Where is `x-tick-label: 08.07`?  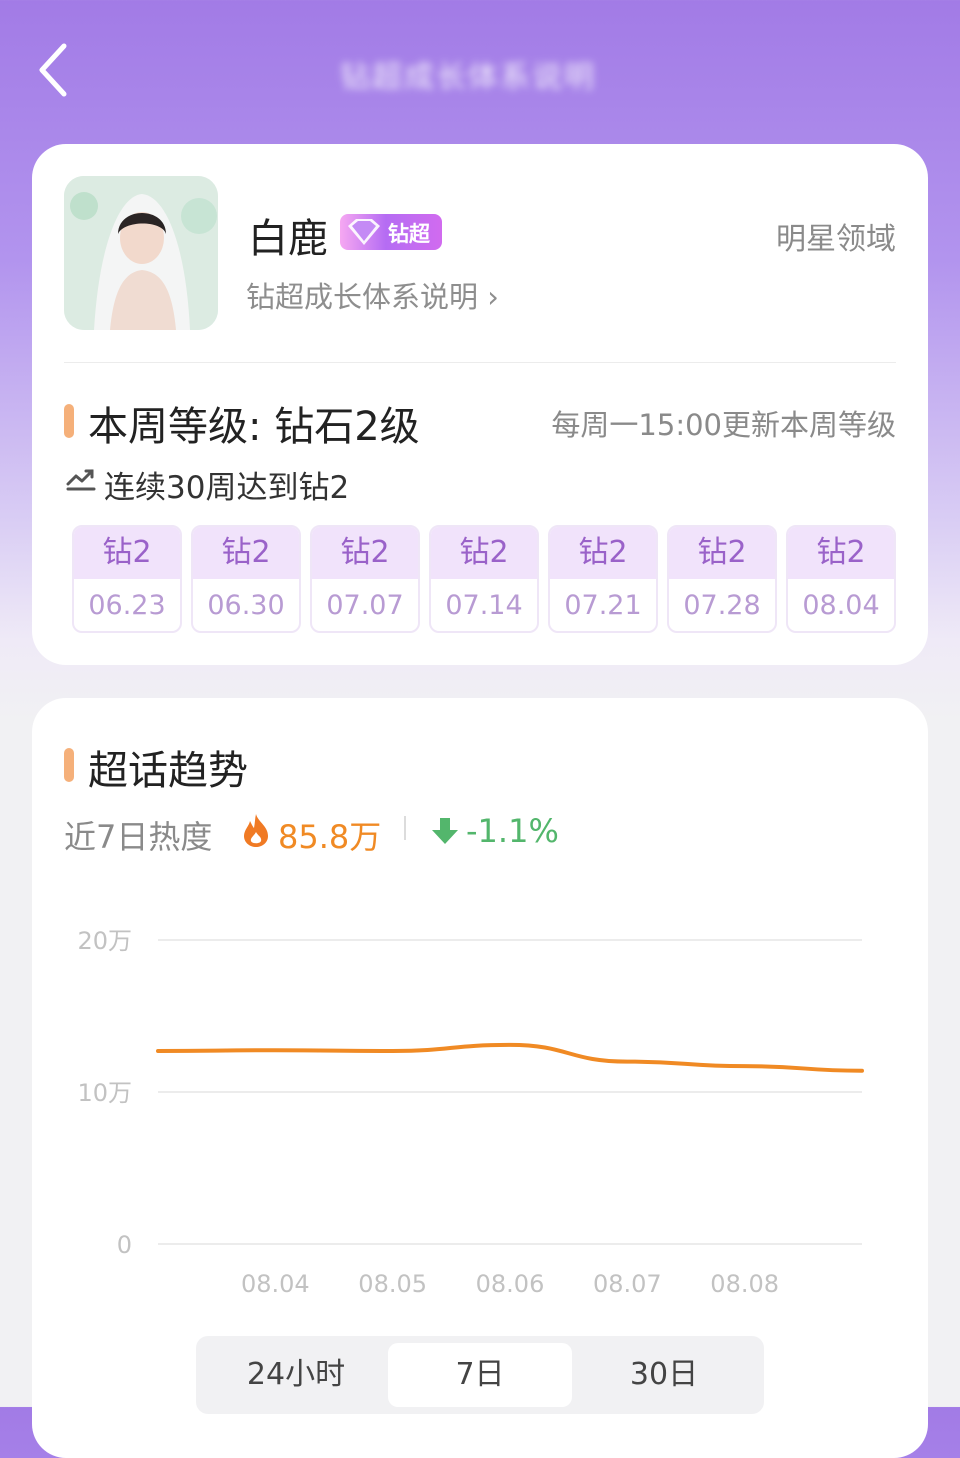
x-tick-label: 08.07 is located at coordinates (627, 1284).